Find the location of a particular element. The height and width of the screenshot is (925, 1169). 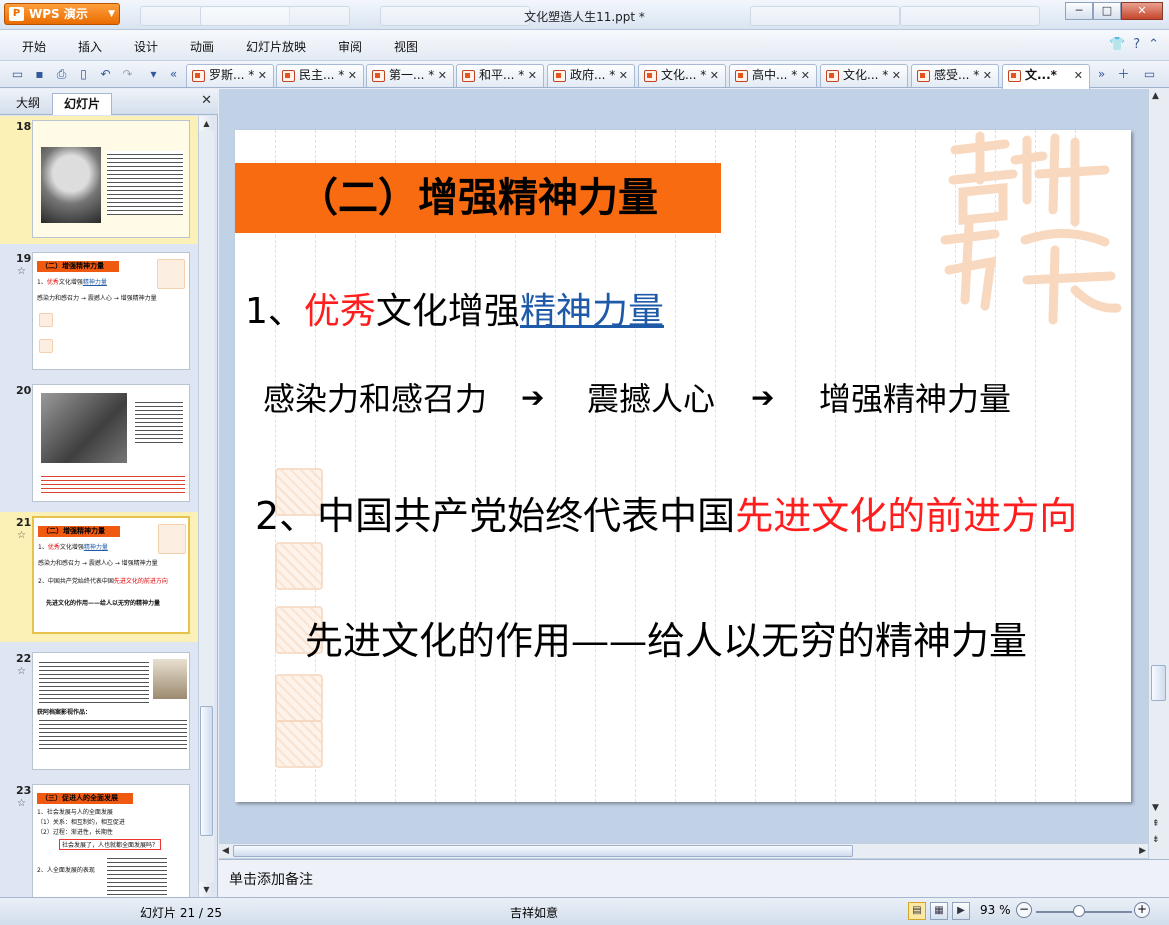

maximize-button: □ is located at coordinates (1107, 11).